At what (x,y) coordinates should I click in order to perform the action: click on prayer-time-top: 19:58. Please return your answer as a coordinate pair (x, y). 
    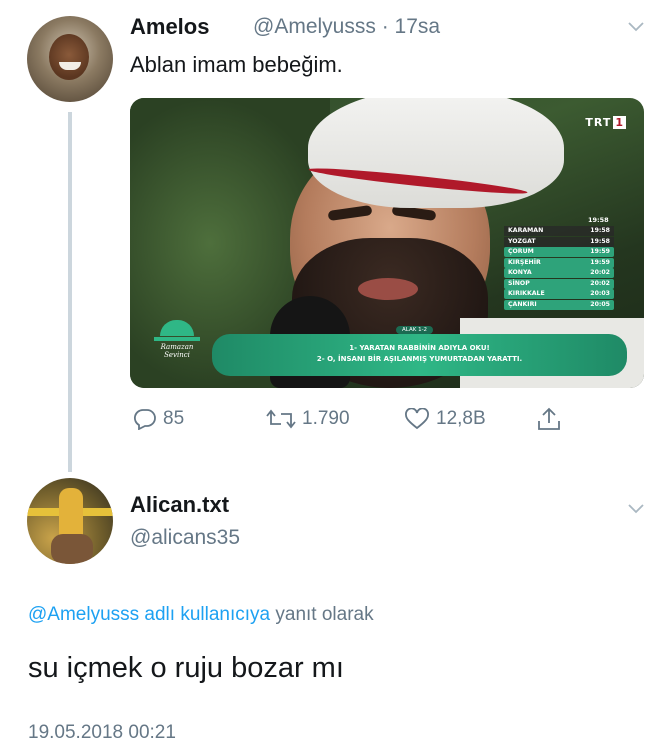
    Looking at the image, I should click on (598, 220).